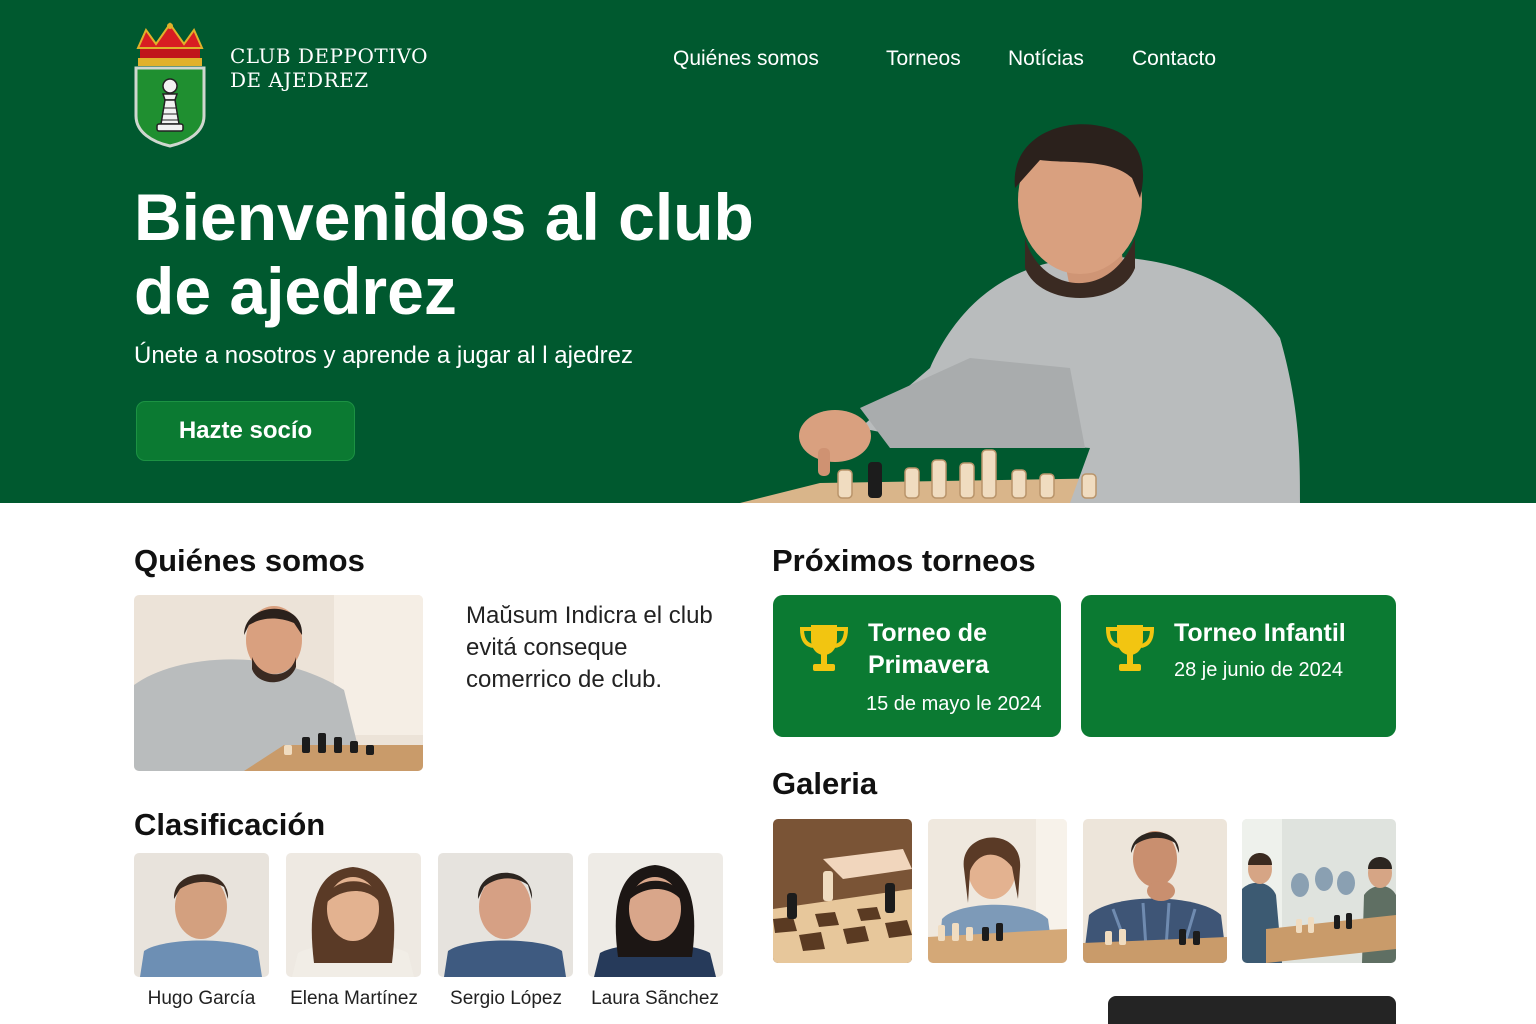  What do you see at coordinates (245, 431) in the screenshot?
I see `join-club-button: Hazte socío` at bounding box center [245, 431].